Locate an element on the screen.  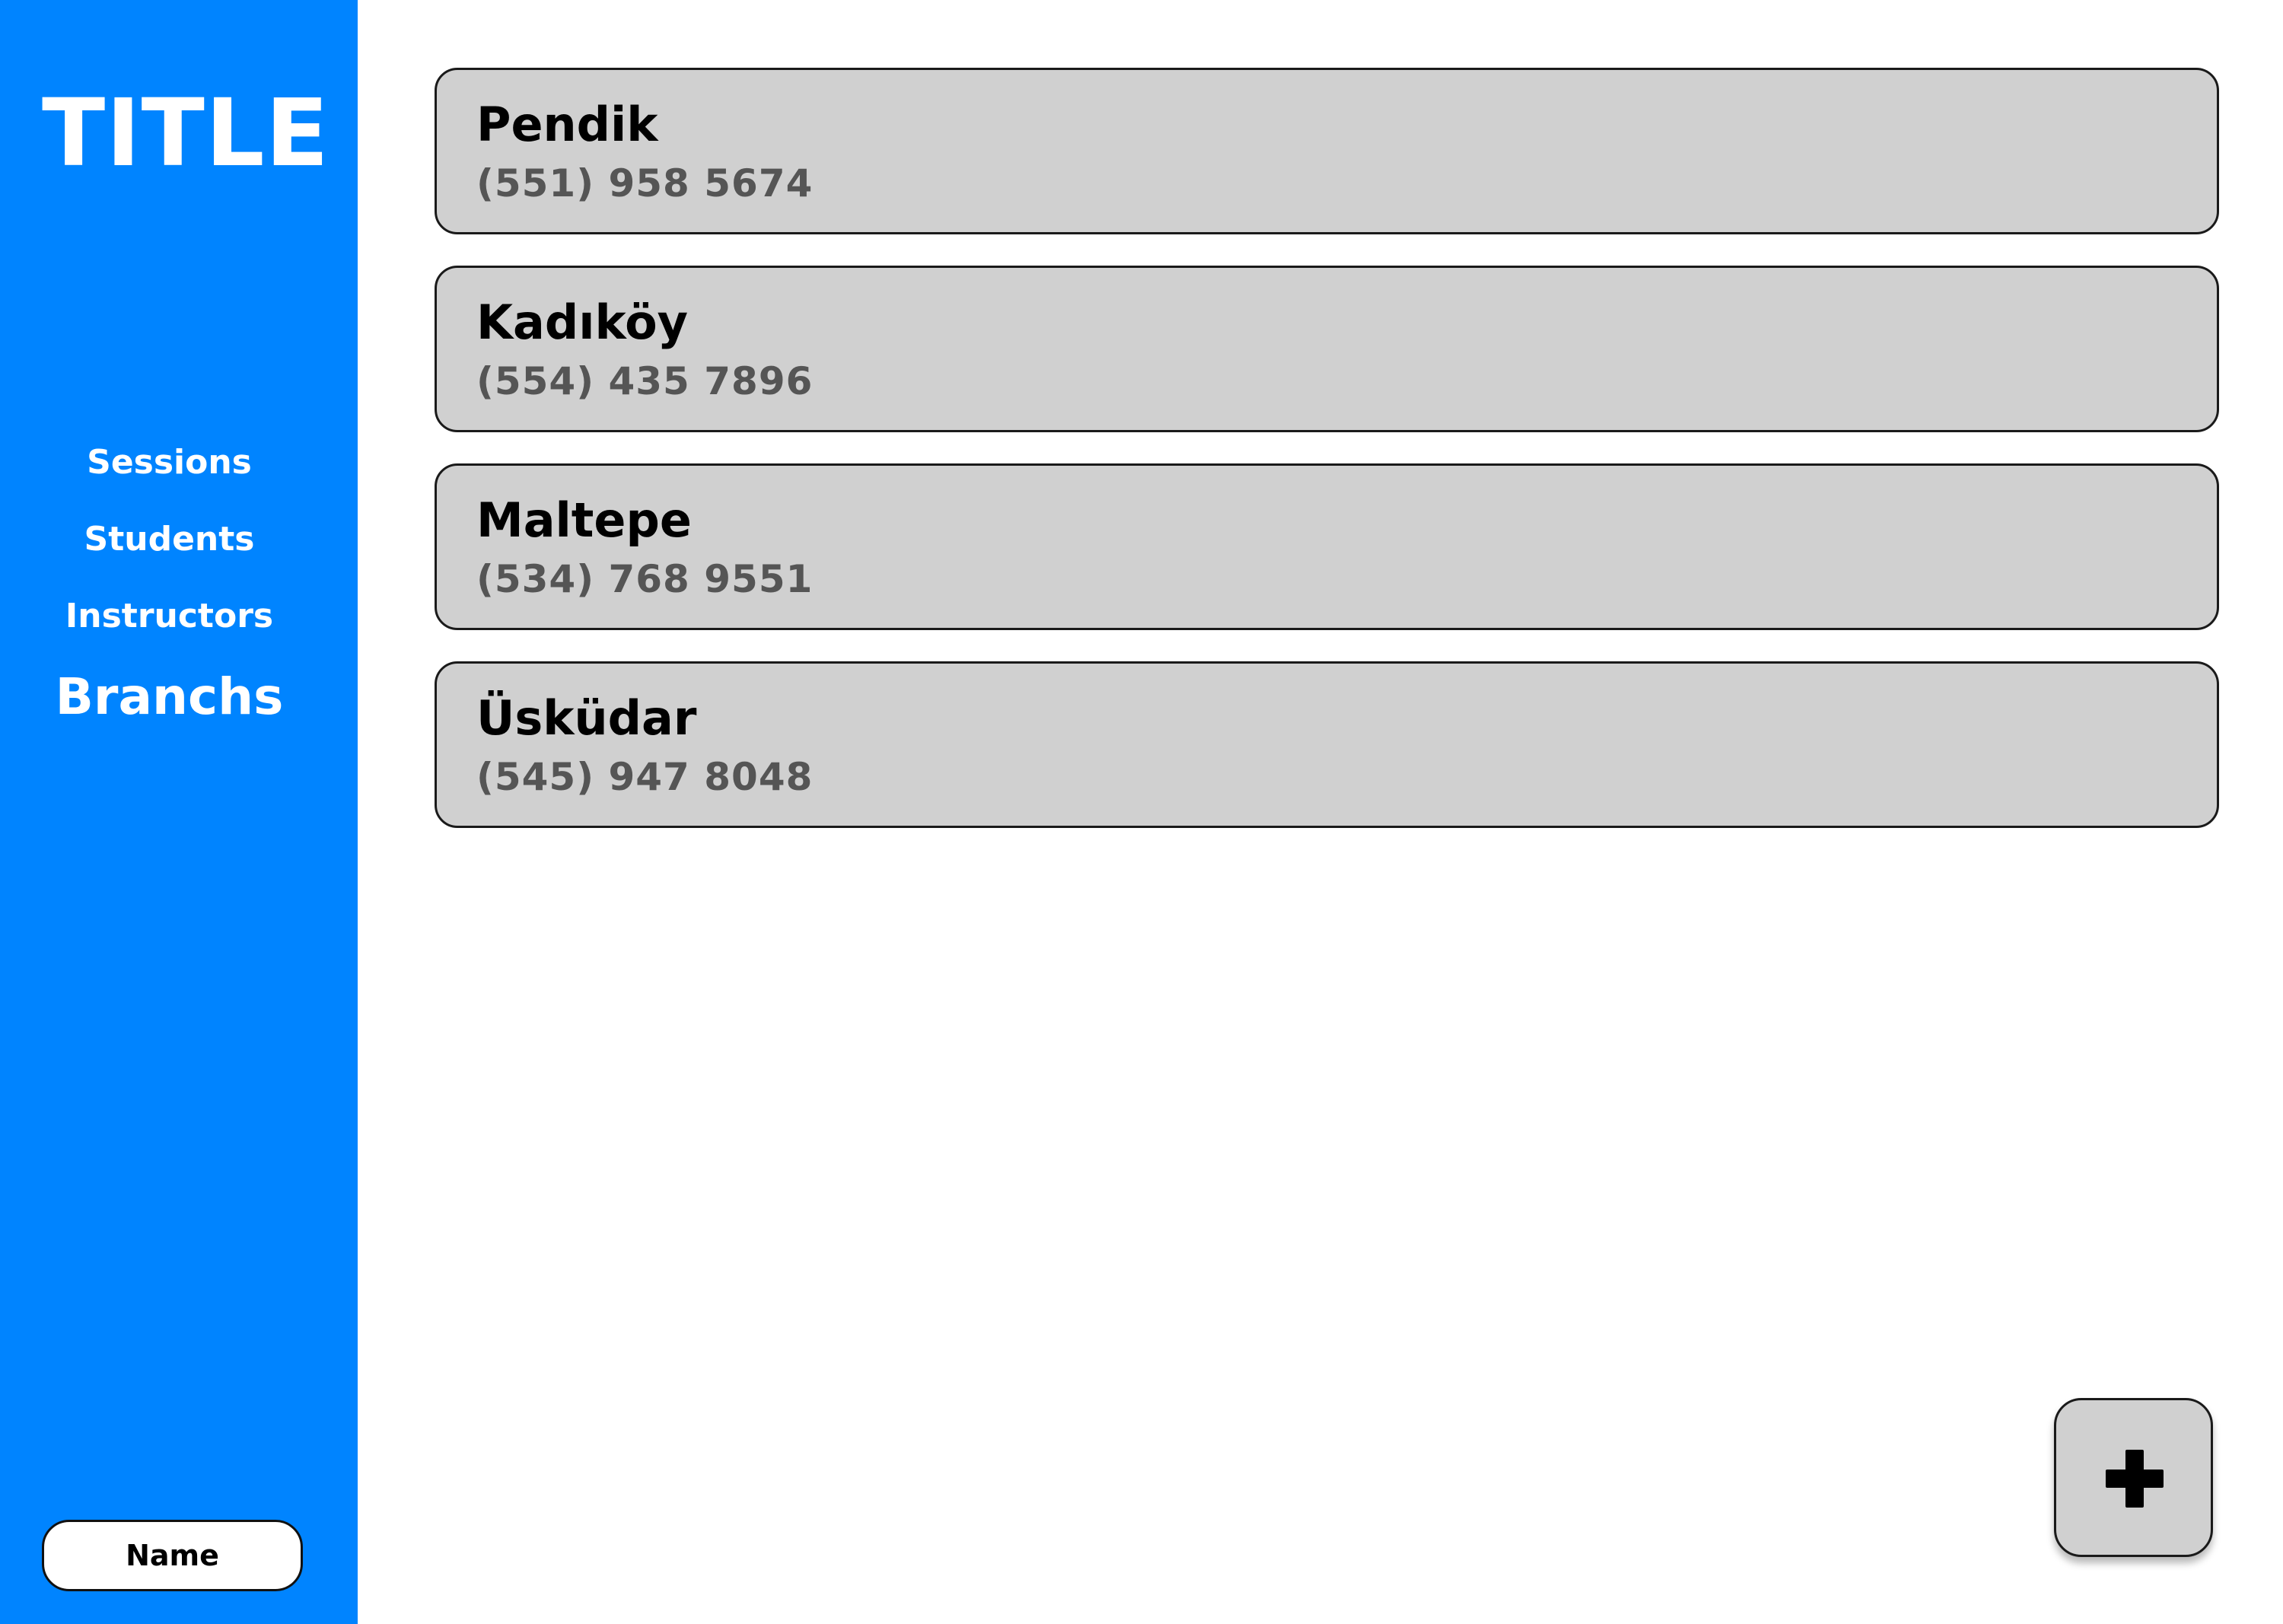
branch-card-maltepe: Maltepe (534) 768 9551 is located at coordinates (1327, 546).